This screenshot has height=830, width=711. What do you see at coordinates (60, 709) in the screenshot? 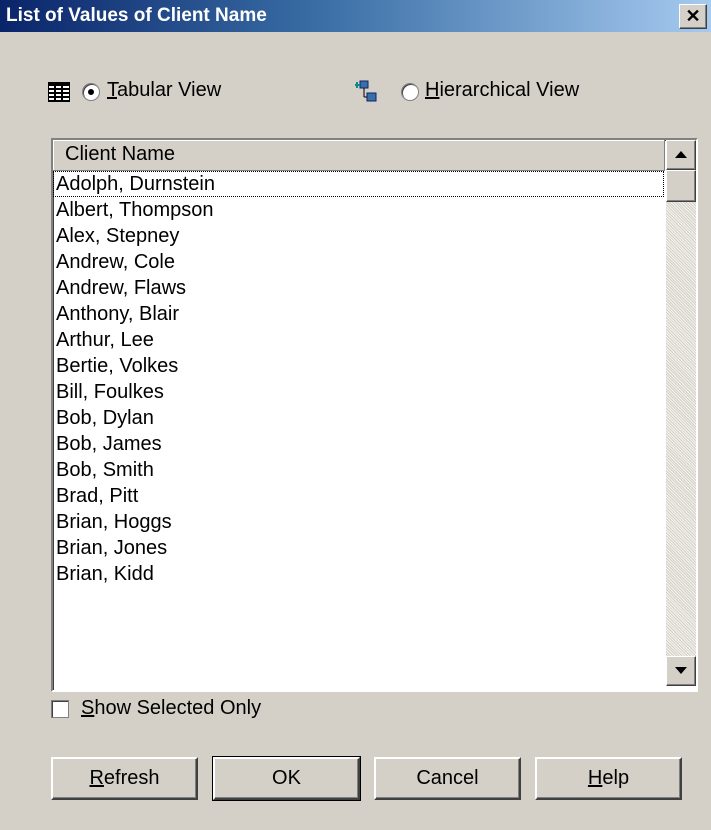
I see `show-selected-only-checkbox` at bounding box center [60, 709].